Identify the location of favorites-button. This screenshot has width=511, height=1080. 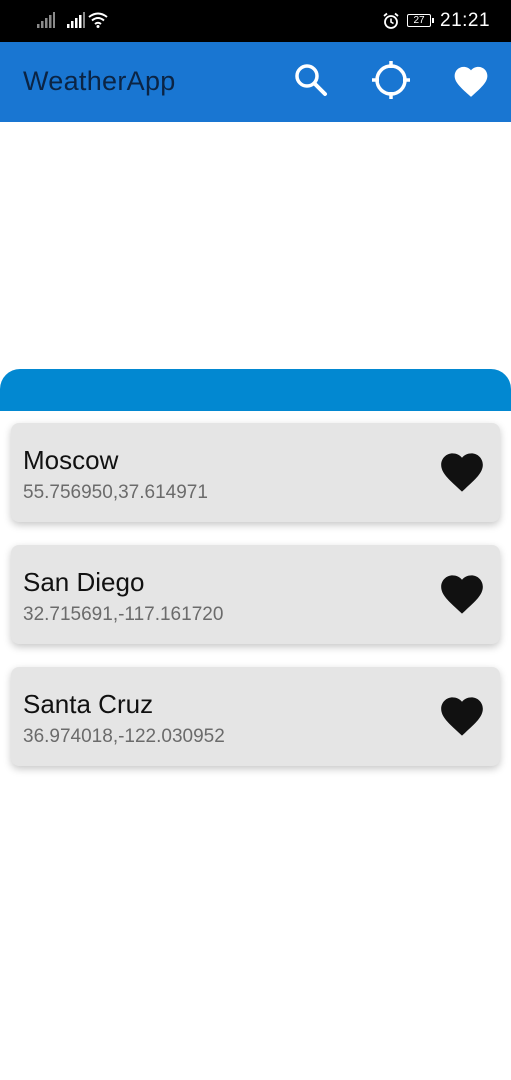
(471, 82).